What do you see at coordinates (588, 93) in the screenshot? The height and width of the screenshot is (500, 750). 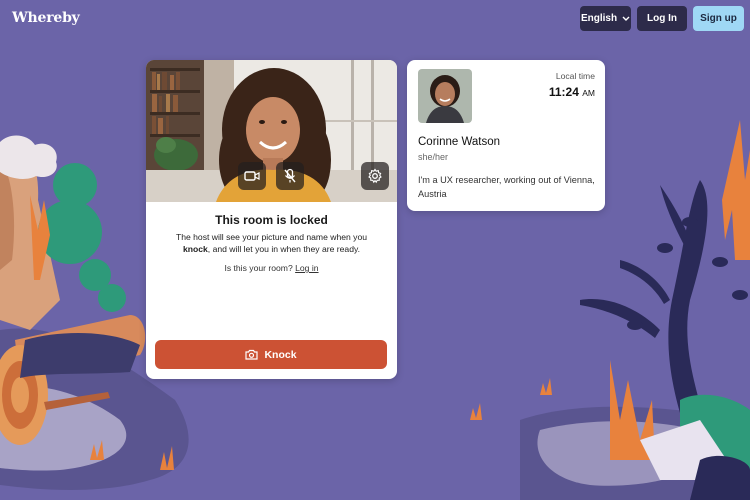 I see `time-ampm: AM` at bounding box center [588, 93].